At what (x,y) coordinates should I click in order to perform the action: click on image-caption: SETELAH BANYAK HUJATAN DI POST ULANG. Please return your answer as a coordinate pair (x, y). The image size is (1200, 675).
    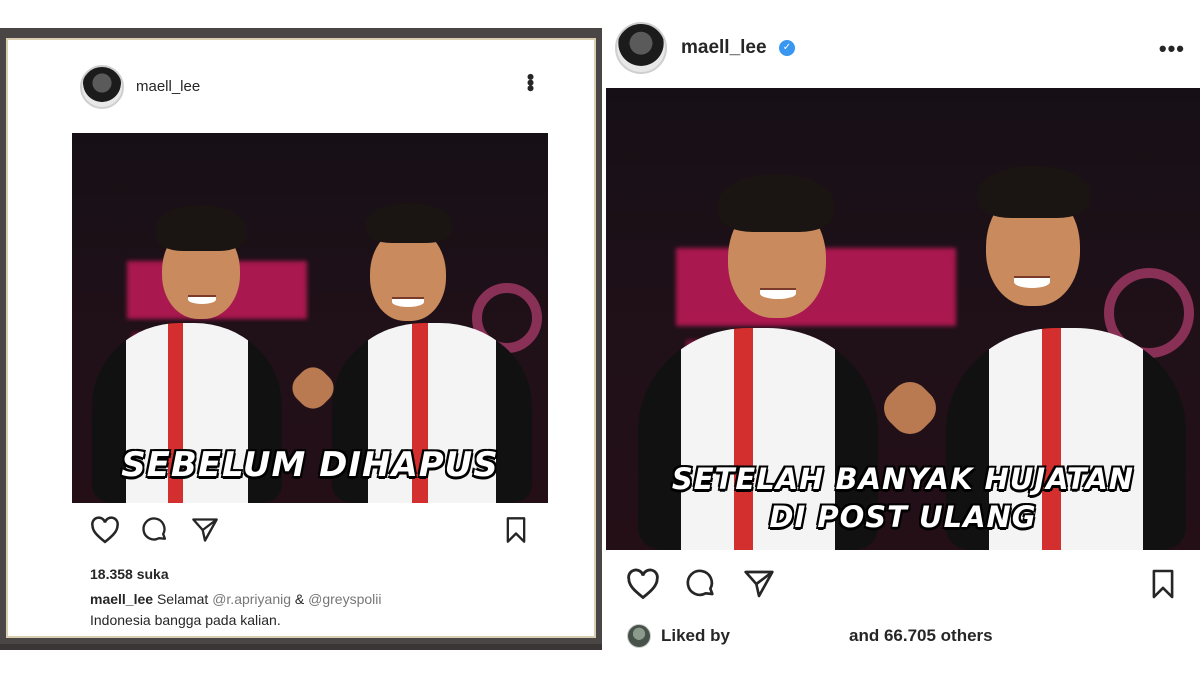
    Looking at the image, I should click on (903, 498).